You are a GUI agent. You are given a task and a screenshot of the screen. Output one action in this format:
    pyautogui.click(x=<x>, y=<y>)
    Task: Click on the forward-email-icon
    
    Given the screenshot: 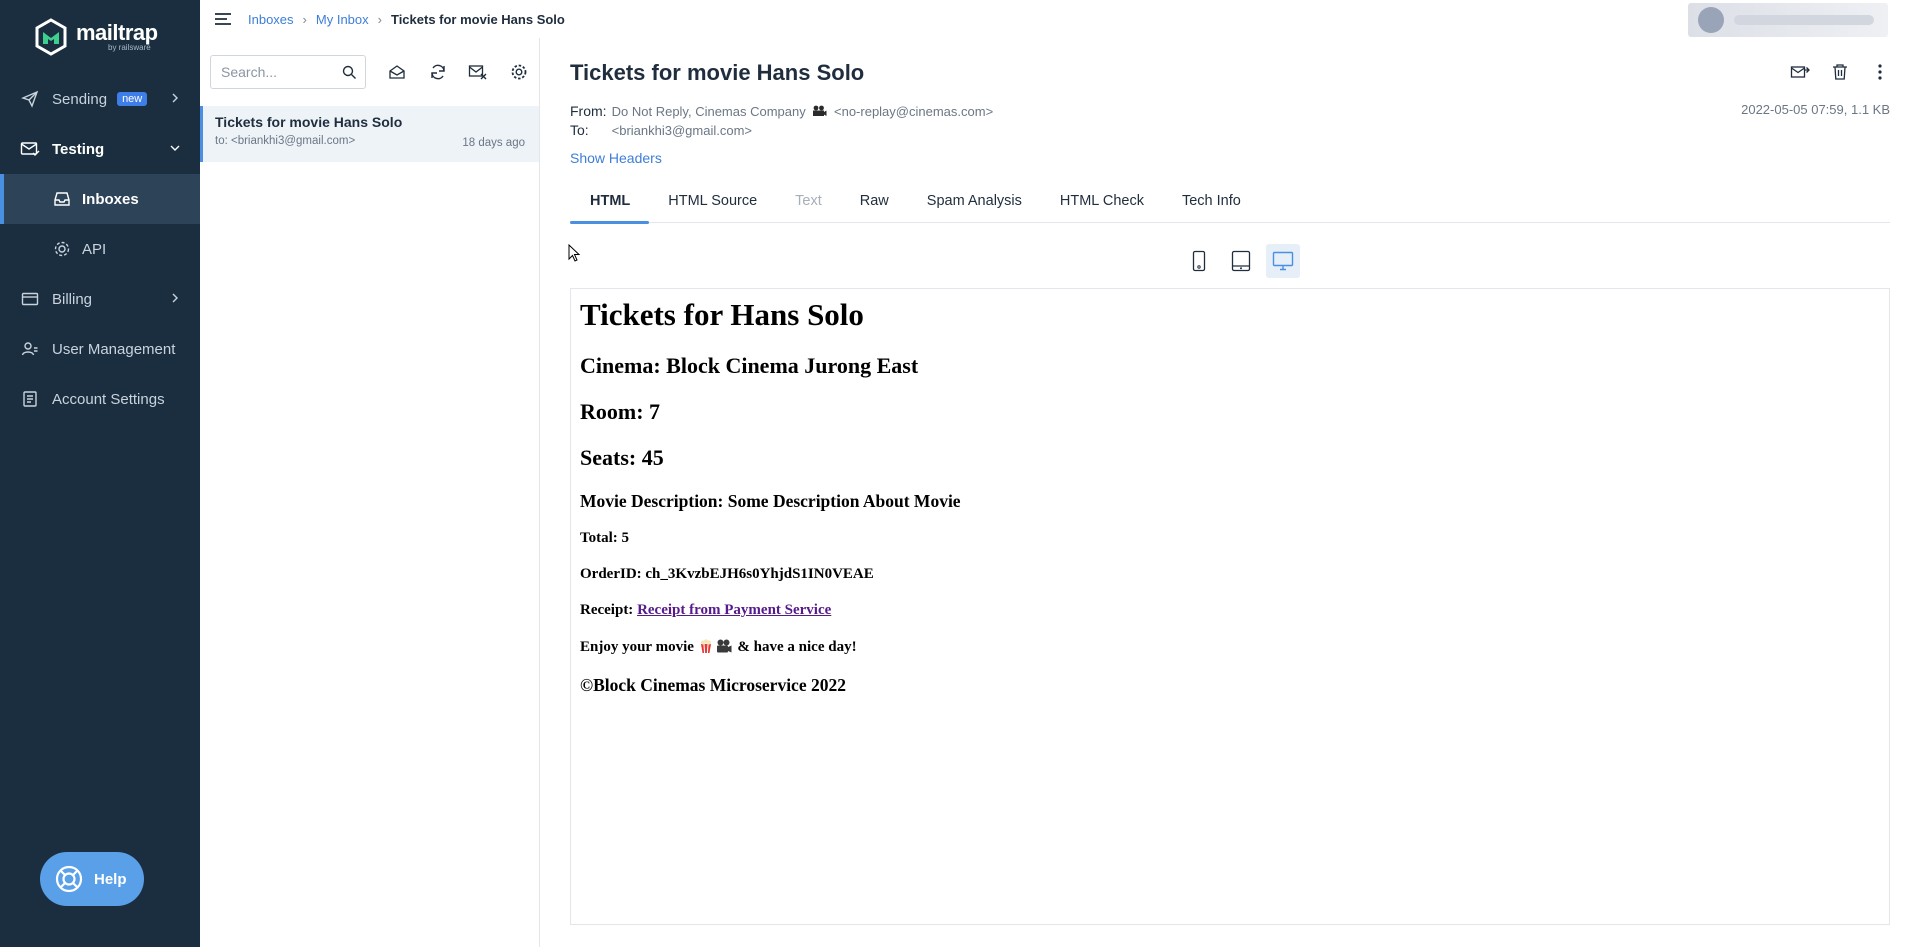 What is the action you would take?
    pyautogui.click(x=1800, y=72)
    